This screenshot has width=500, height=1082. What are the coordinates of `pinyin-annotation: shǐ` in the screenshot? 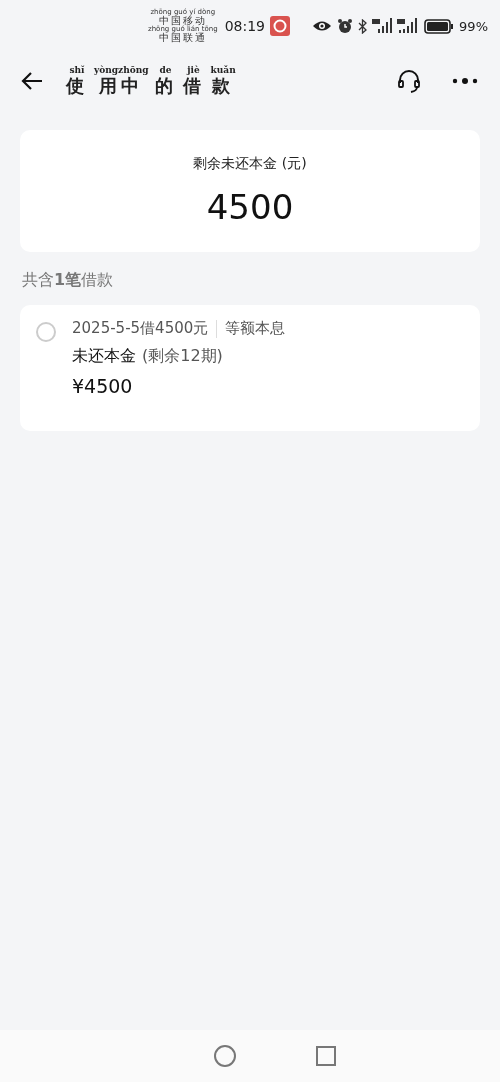 It's located at (77, 71).